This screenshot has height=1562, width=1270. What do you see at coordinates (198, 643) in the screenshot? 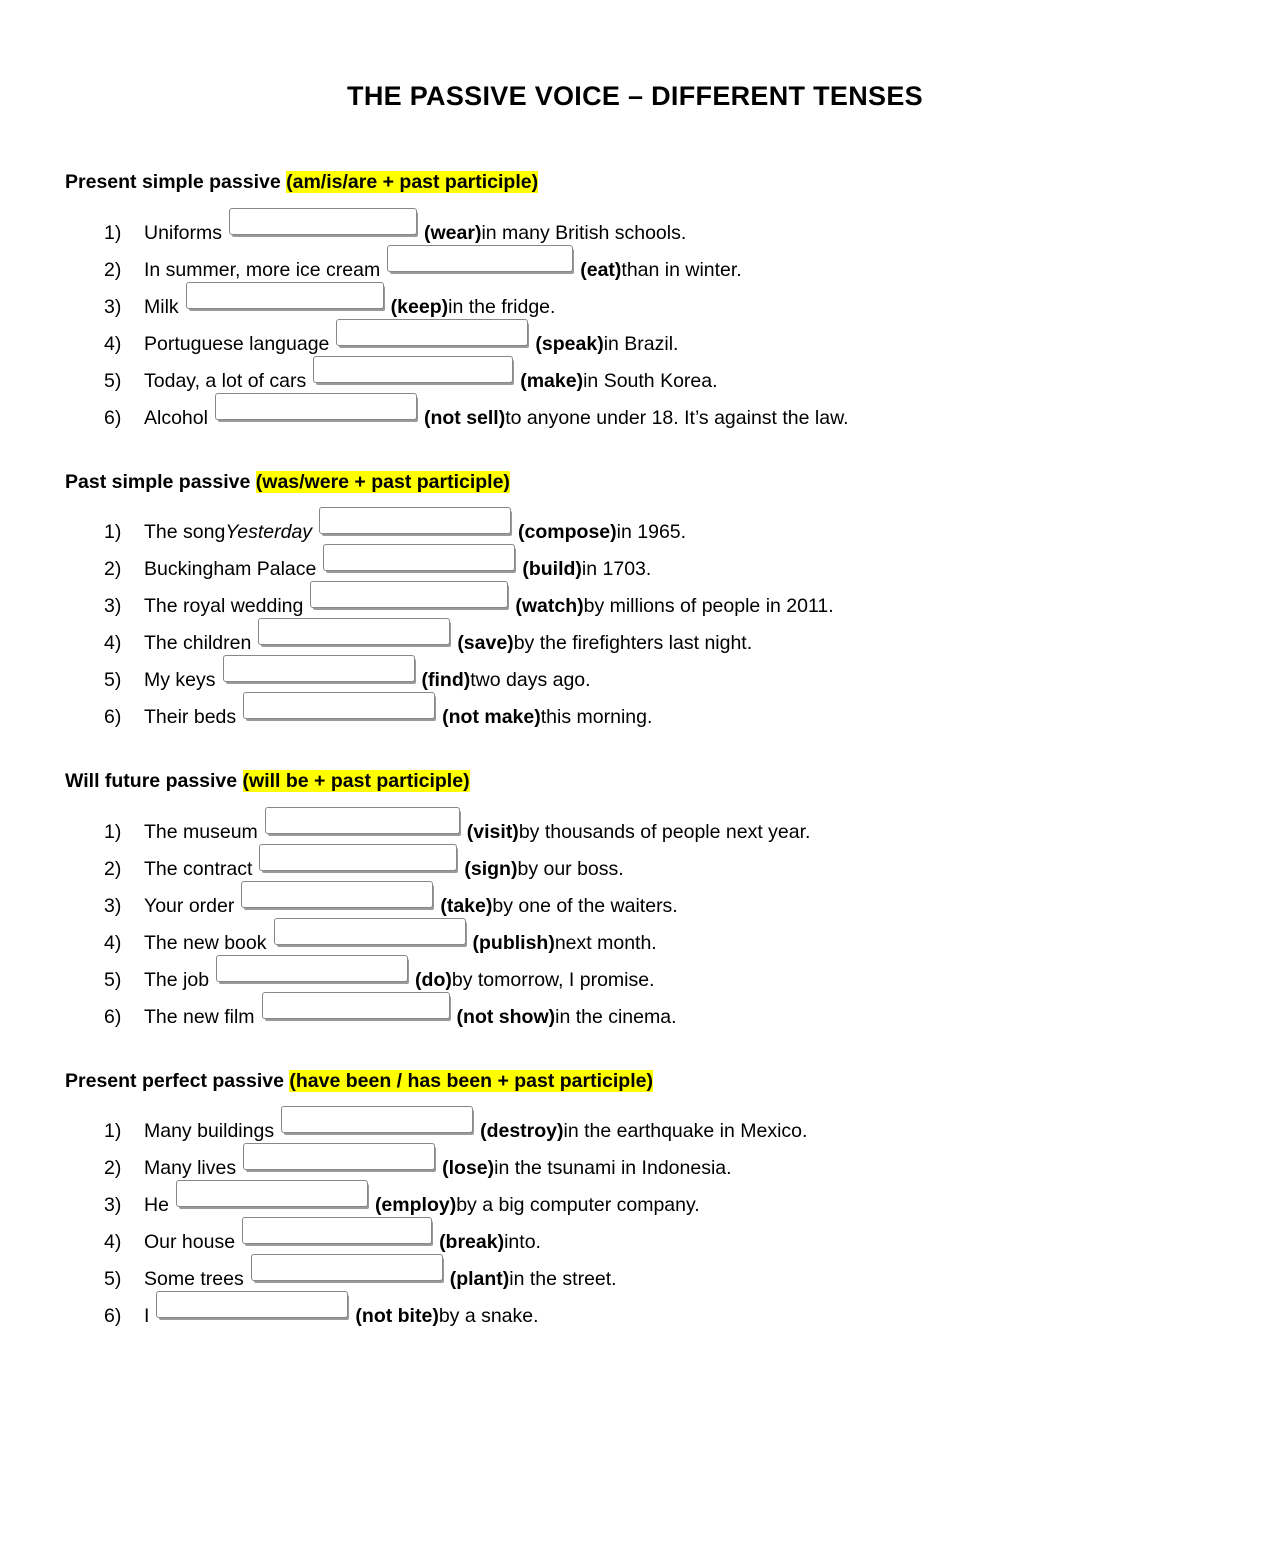
I see `sentence-prefix: The children` at bounding box center [198, 643].